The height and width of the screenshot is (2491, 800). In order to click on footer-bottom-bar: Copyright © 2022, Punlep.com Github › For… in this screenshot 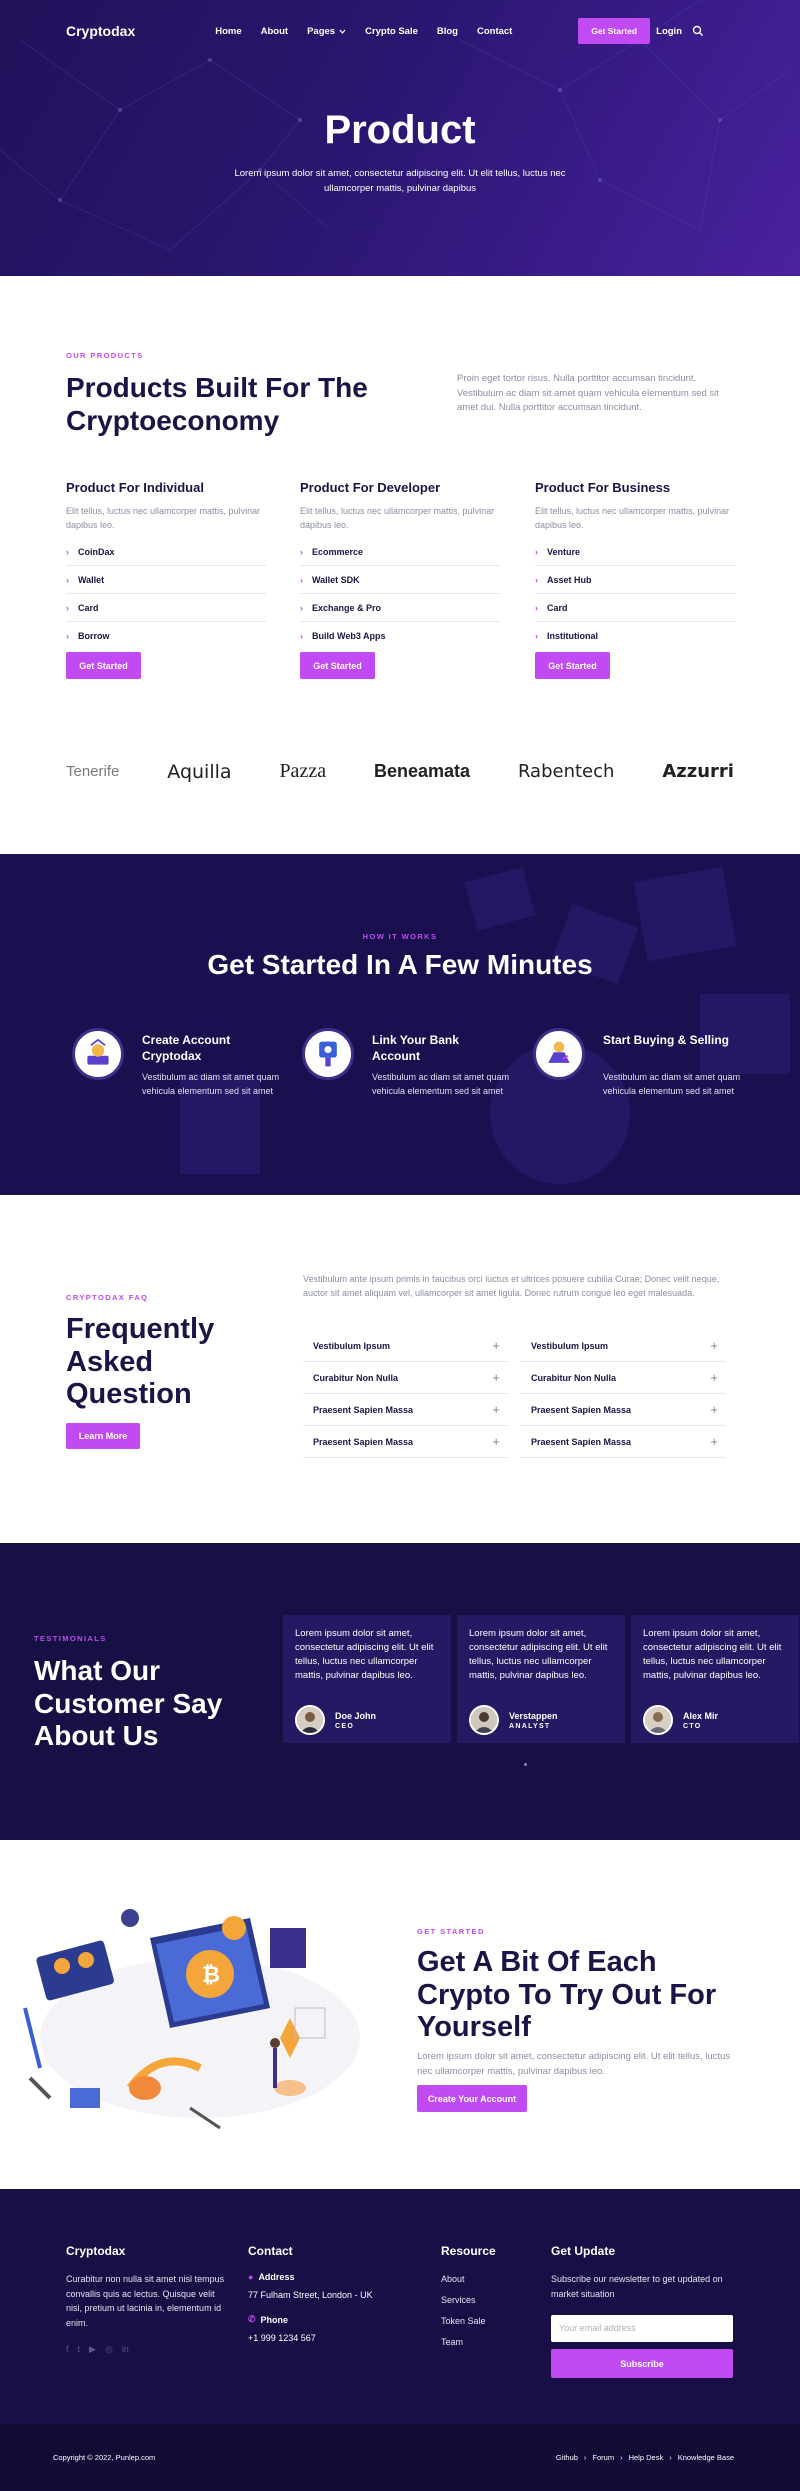, I will do `click(400, 2457)`.